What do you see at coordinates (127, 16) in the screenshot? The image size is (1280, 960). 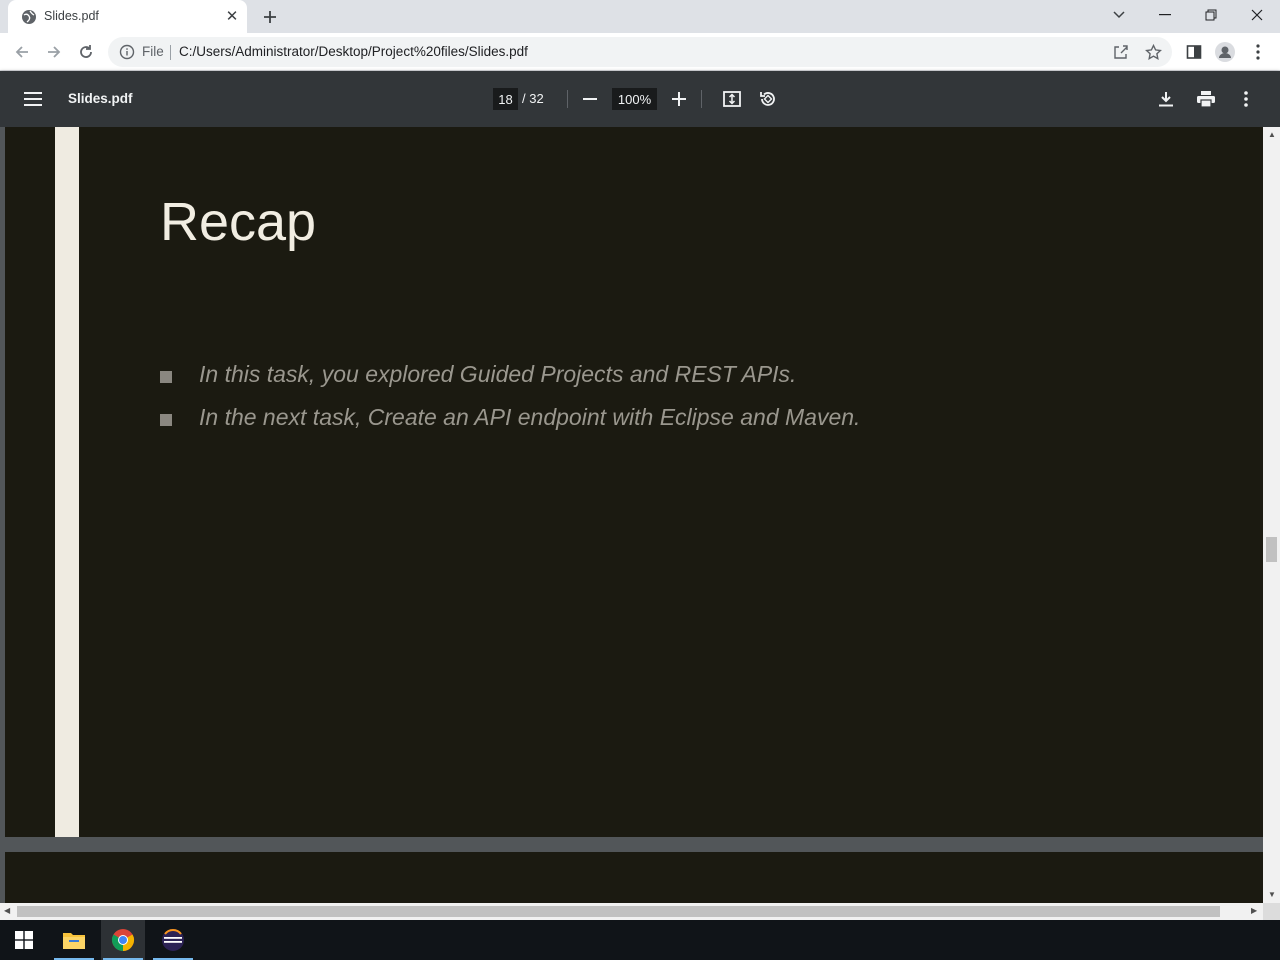 I see `browser-tab: Slides.pdf ✕` at bounding box center [127, 16].